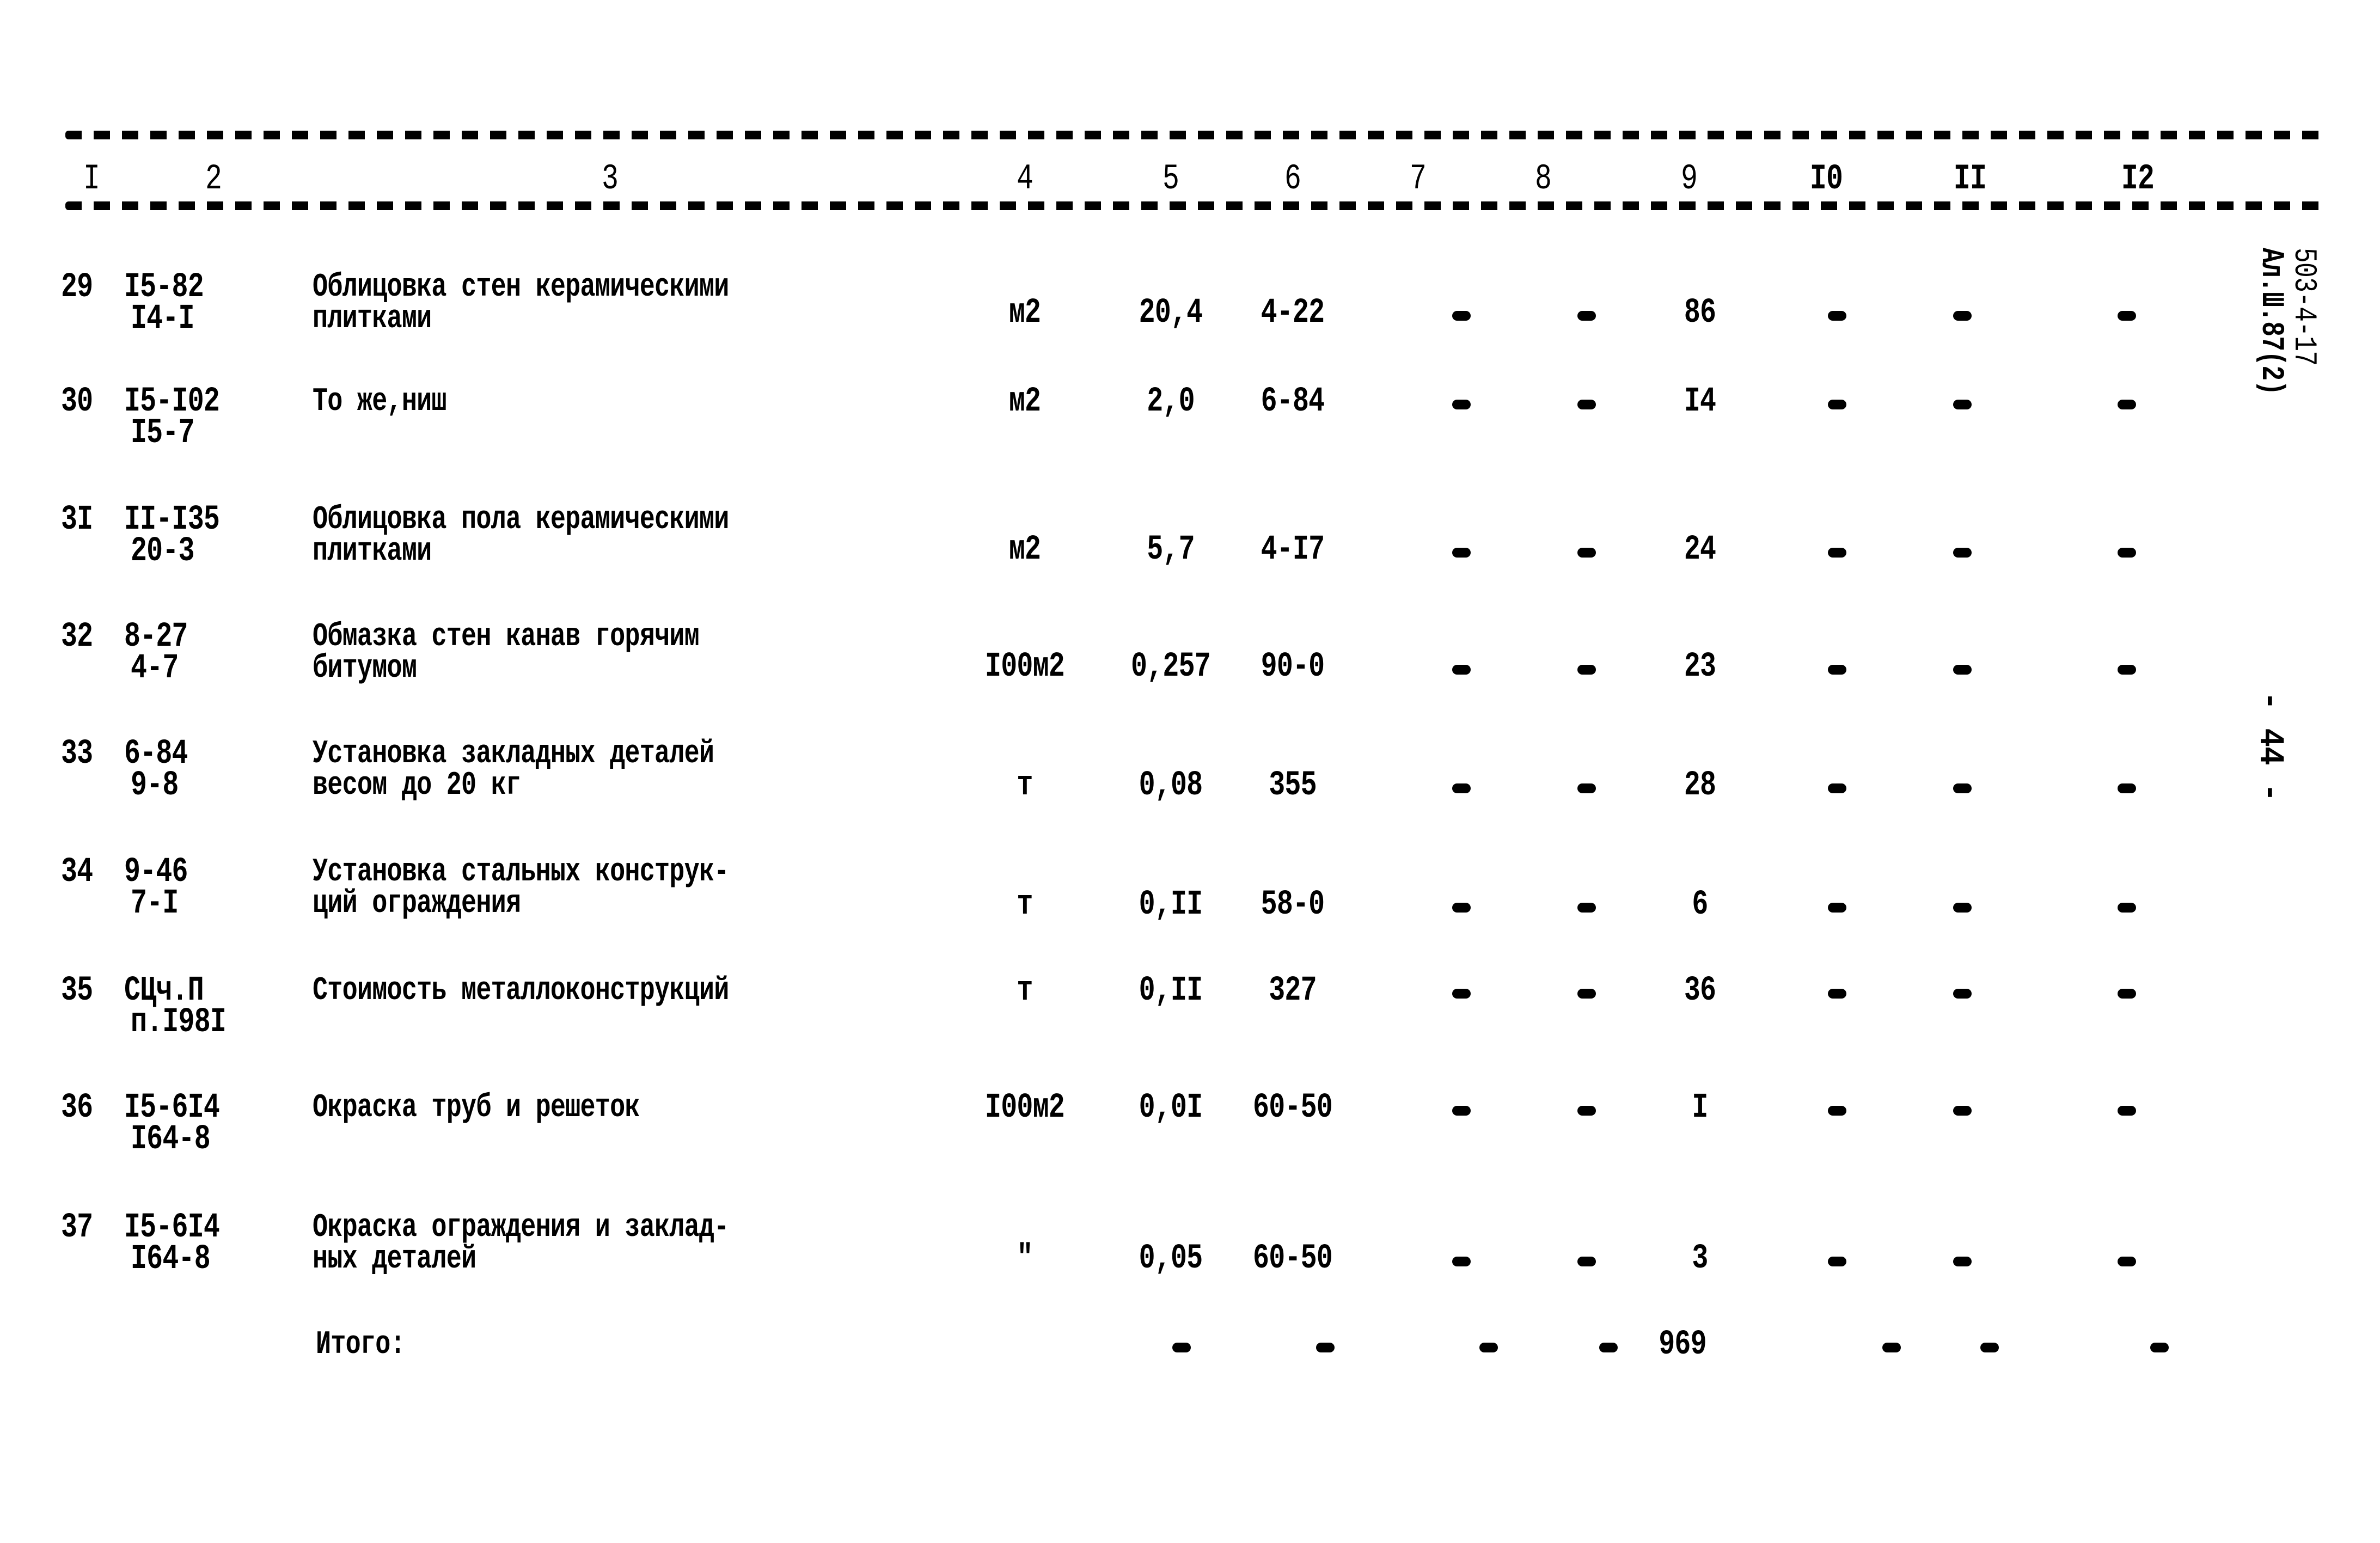 This screenshot has width=2380, height=1543. Describe the element at coordinates (506, 637) in the screenshot. I see `work-description-line-1: Обмазка стен канав горячим` at that location.